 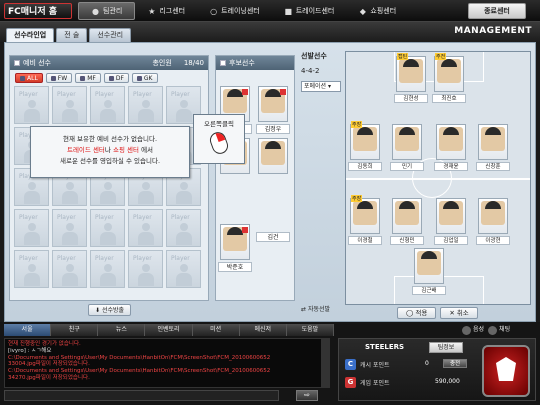 I want to click on chat-tab: 서울, so click(x=28, y=330).